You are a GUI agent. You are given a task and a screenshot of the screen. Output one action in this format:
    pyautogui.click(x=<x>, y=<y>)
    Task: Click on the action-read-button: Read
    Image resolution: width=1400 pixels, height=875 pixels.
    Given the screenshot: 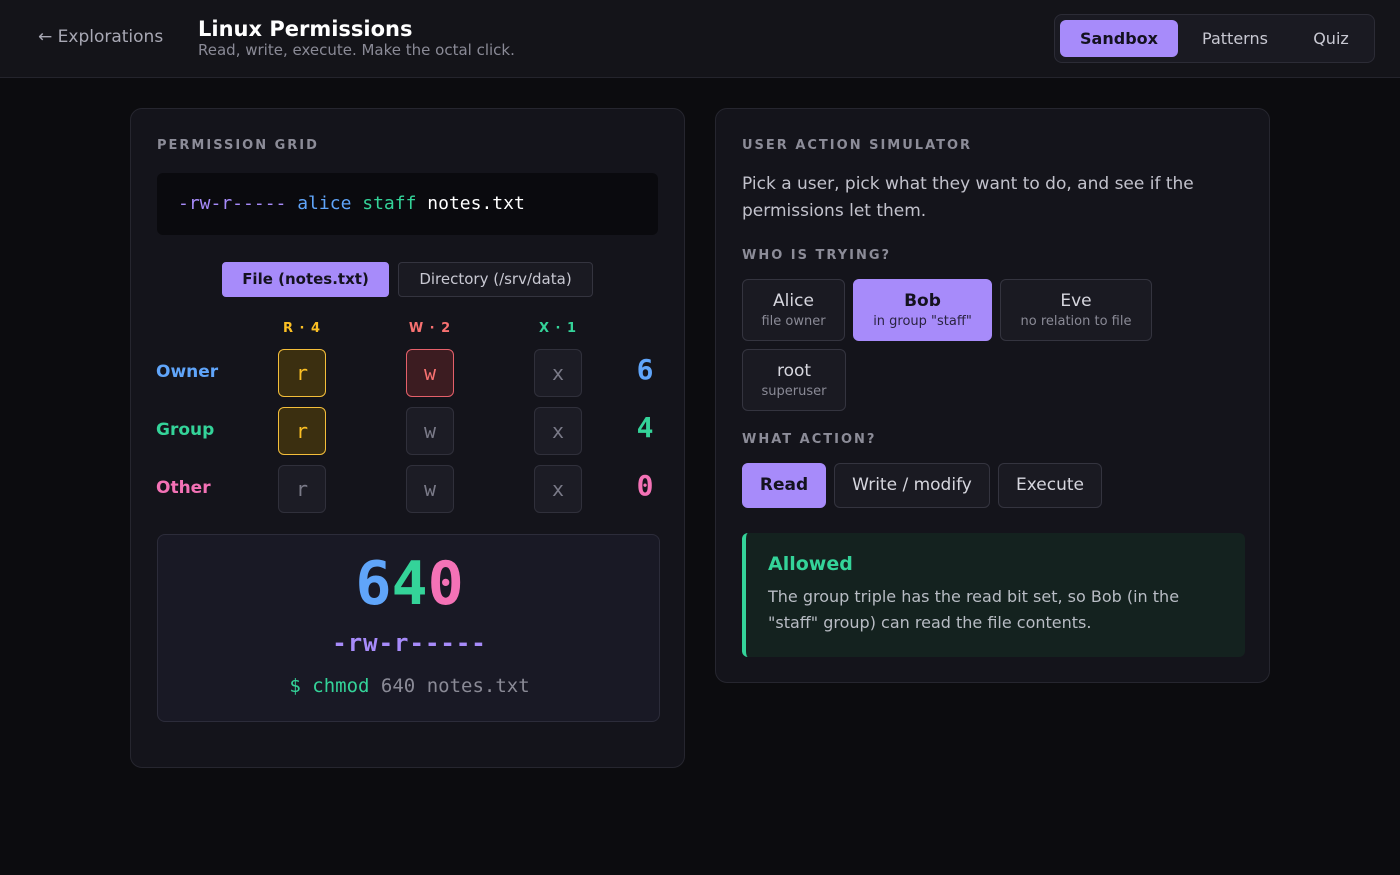 What is the action you would take?
    pyautogui.click(x=784, y=485)
    